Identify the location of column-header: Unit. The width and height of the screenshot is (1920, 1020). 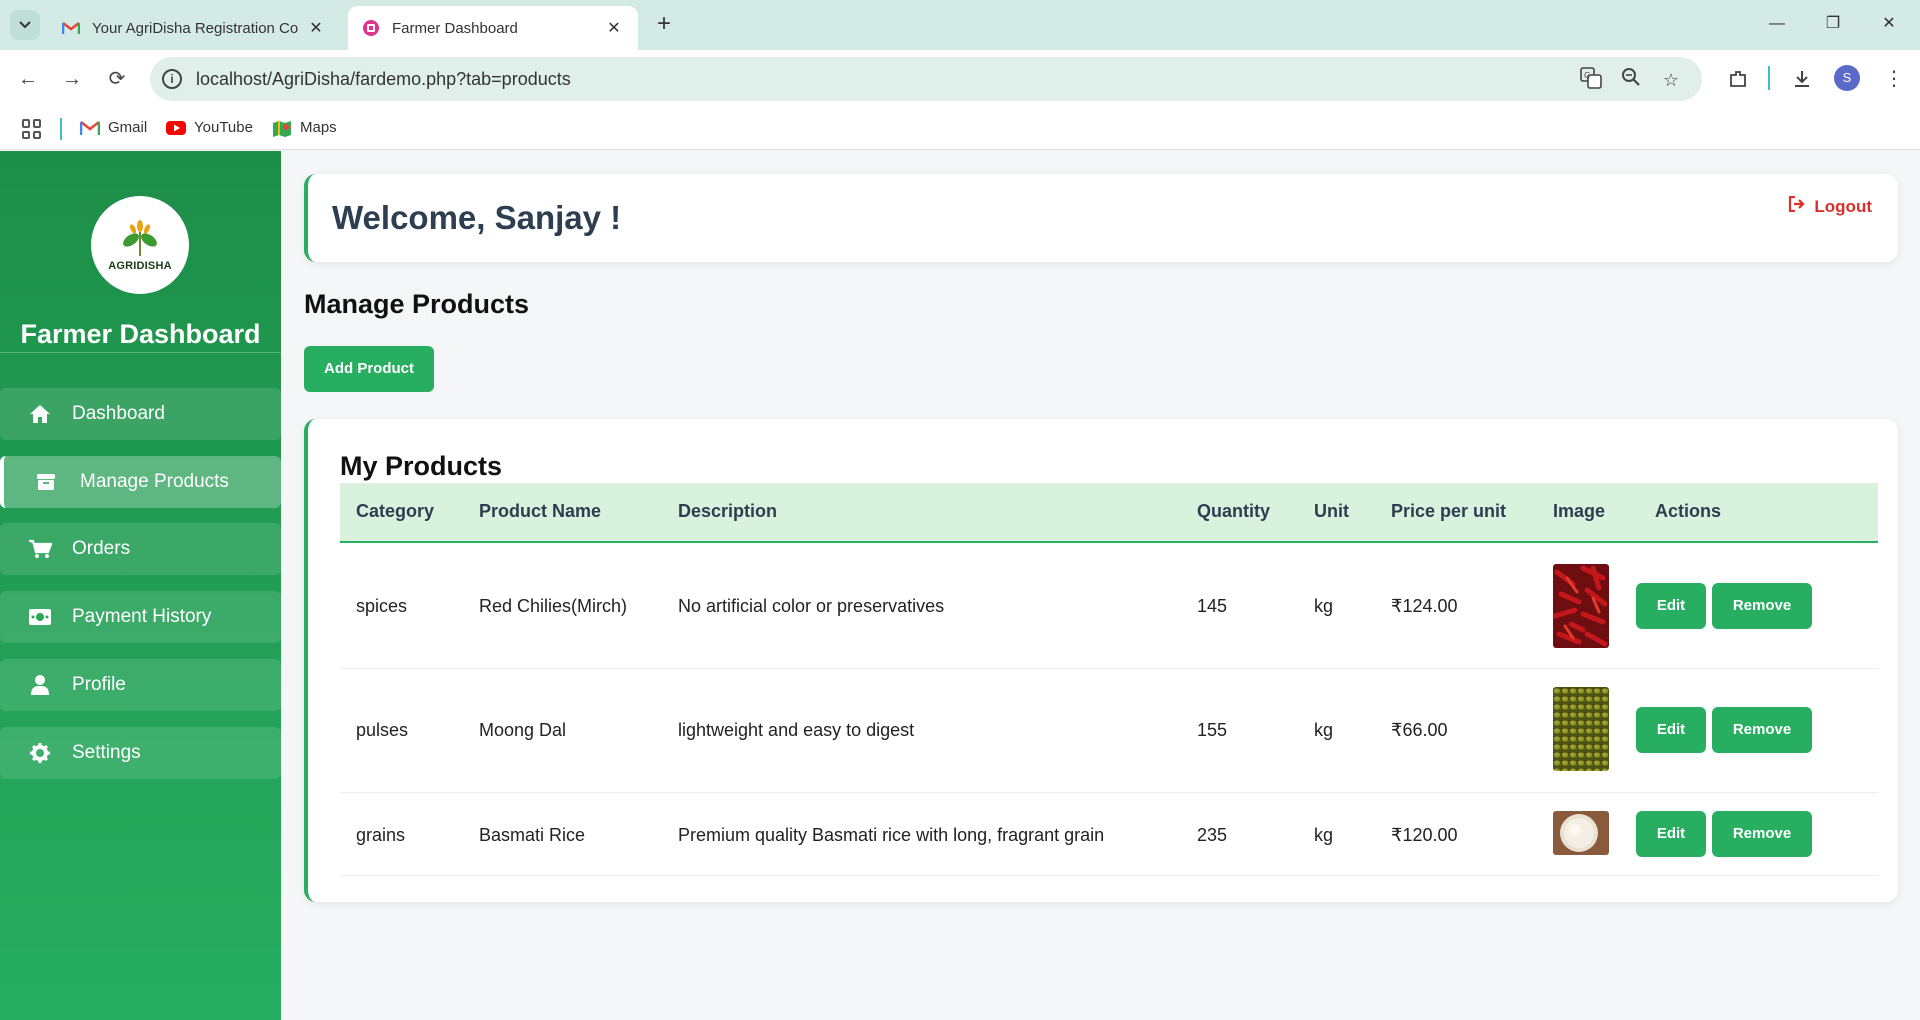
(1331, 511).